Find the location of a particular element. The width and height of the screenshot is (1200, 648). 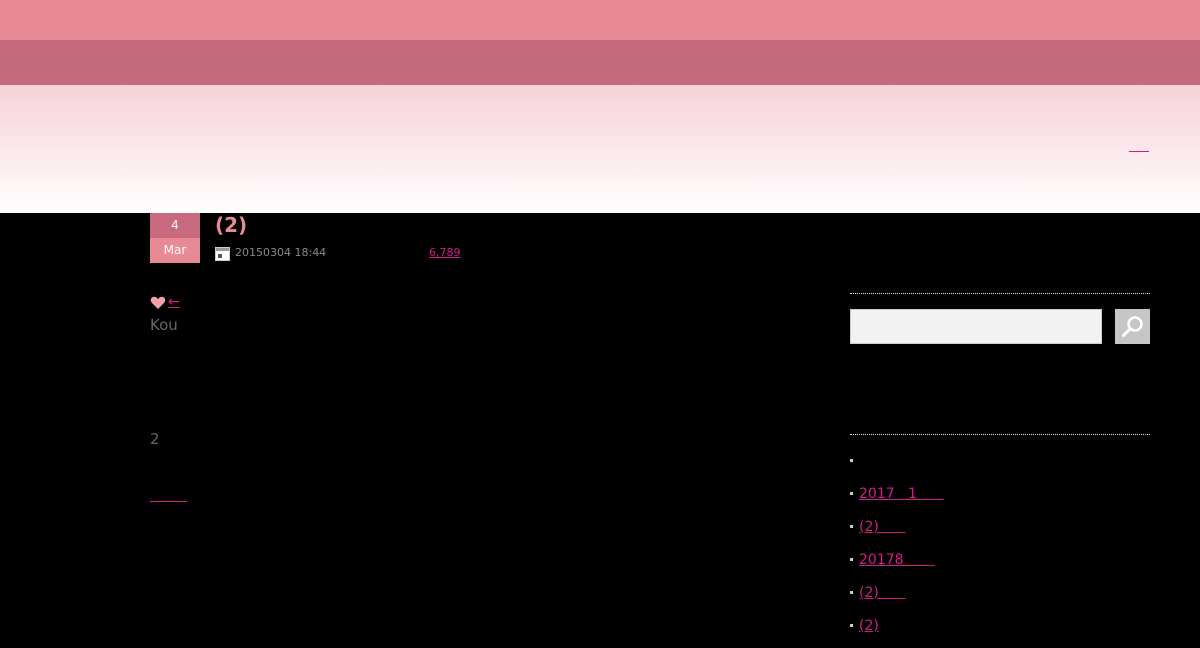

post-count: 2 is located at coordinates (155, 439).